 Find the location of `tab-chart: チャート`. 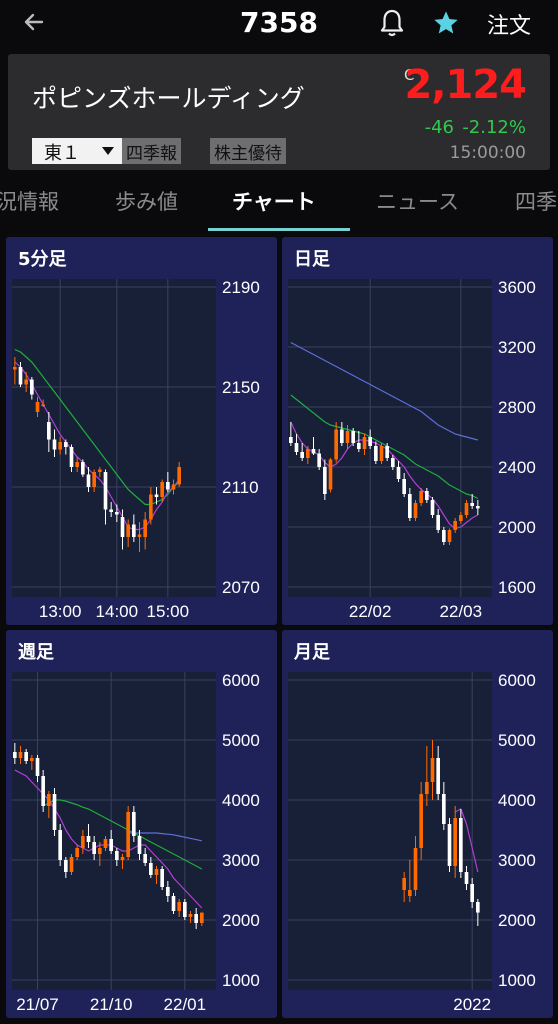

tab-chart: チャート is located at coordinates (274, 201).